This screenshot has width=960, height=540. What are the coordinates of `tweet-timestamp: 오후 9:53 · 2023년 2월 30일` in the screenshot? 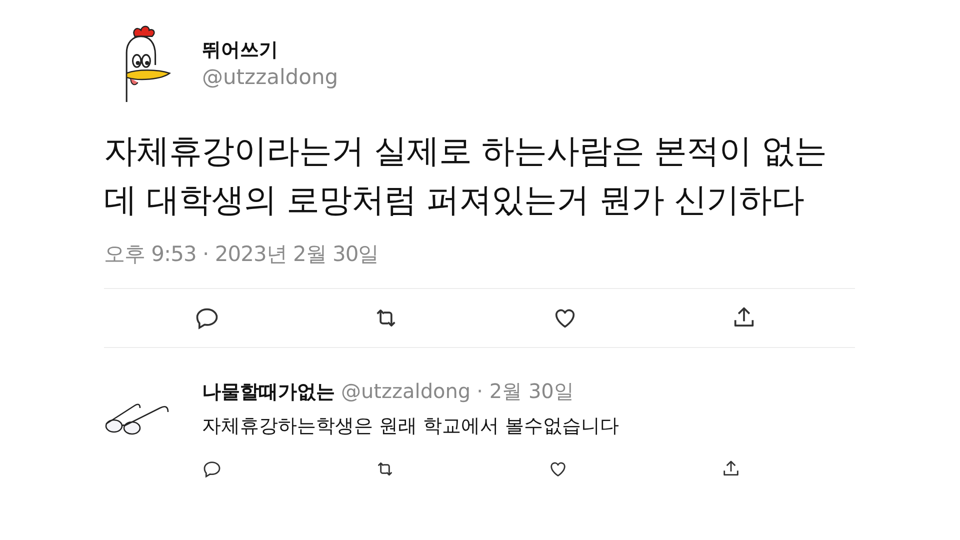 It's located at (242, 254).